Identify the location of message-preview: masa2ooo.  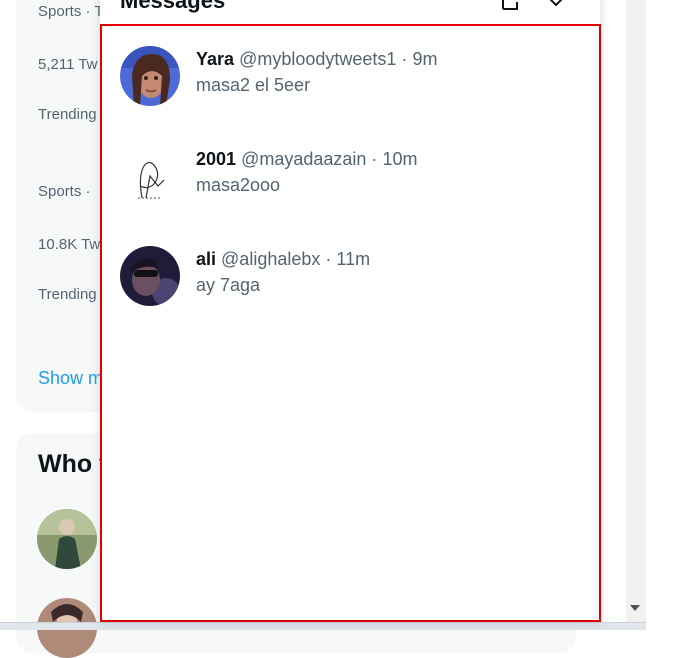
(238, 185).